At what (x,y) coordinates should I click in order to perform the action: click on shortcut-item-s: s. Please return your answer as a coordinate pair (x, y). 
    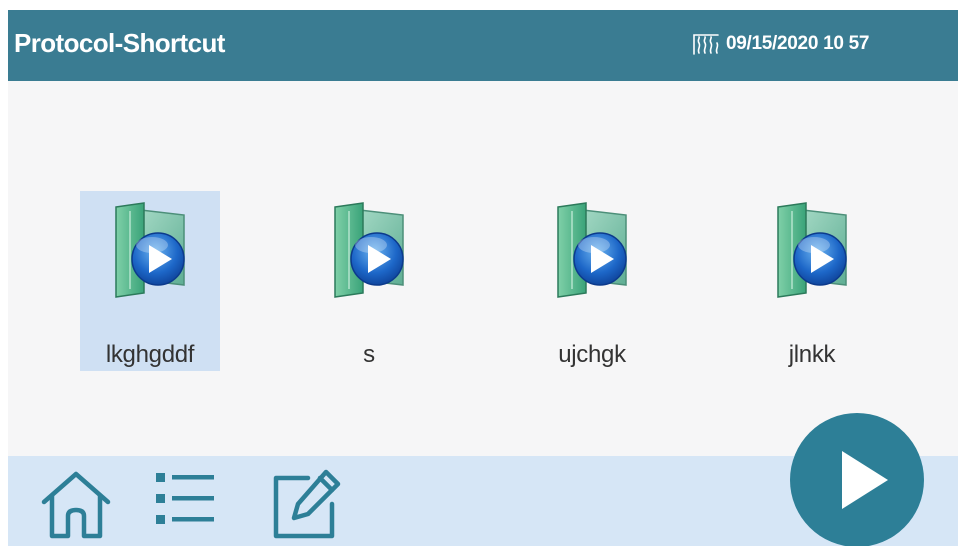
    Looking at the image, I should click on (369, 281).